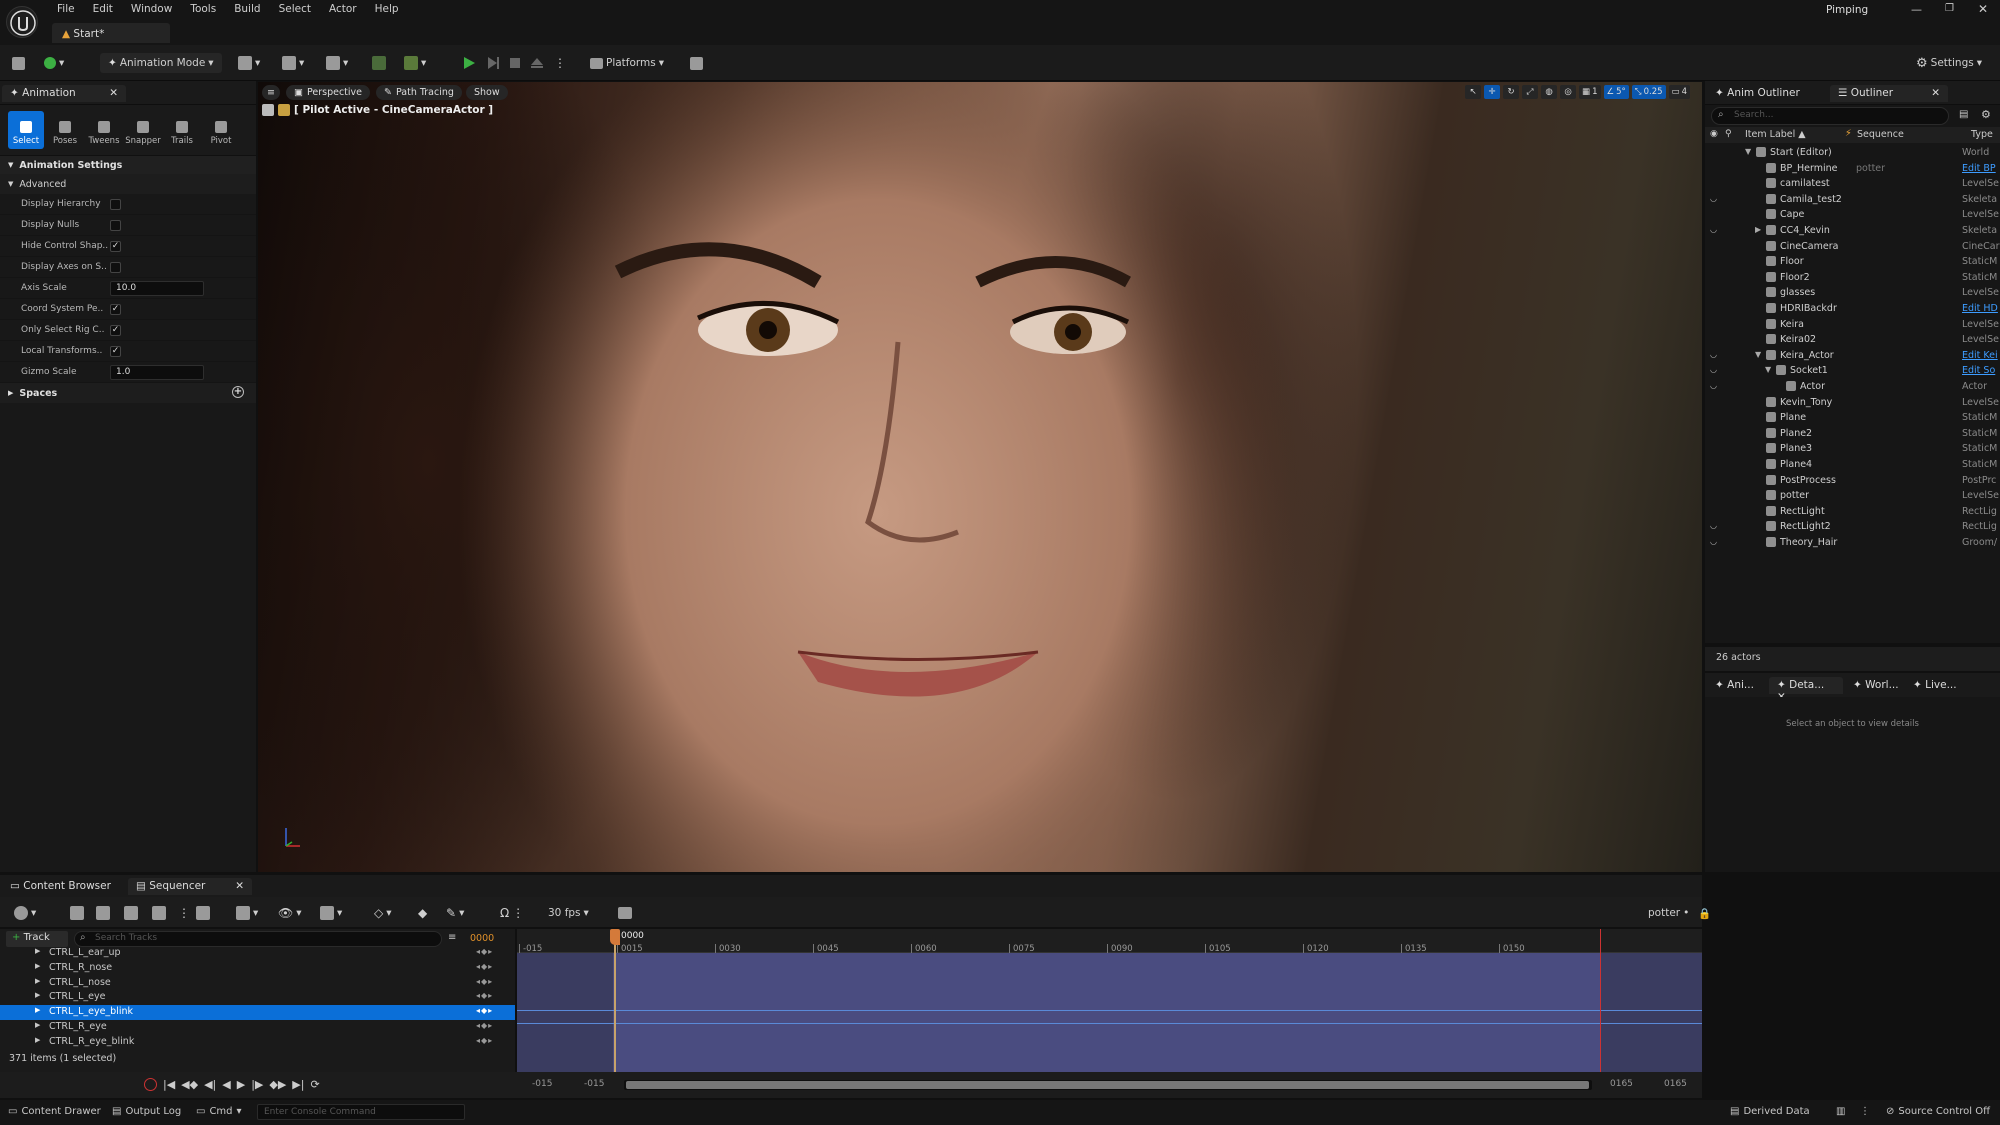  Describe the element at coordinates (1852, 434) in the screenshot. I see `outliner-row: Plane2 StaticM` at that location.